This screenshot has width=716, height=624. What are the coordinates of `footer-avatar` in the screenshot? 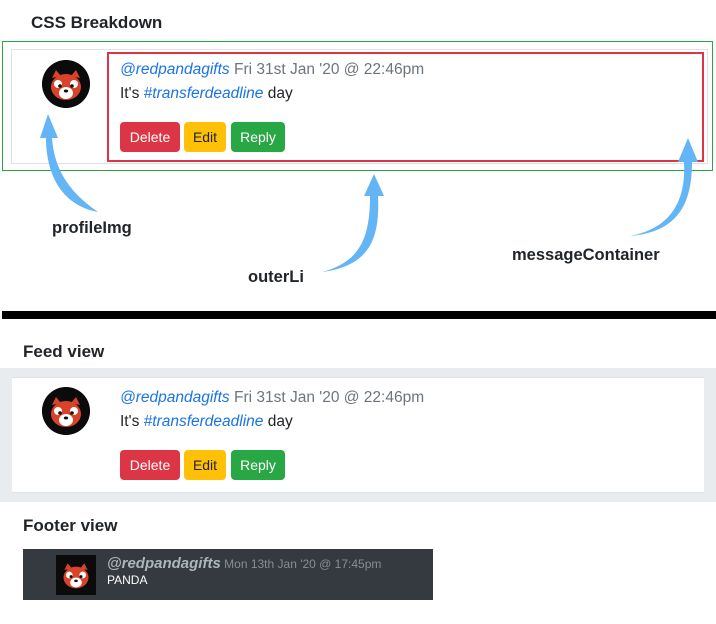 It's located at (76, 575).